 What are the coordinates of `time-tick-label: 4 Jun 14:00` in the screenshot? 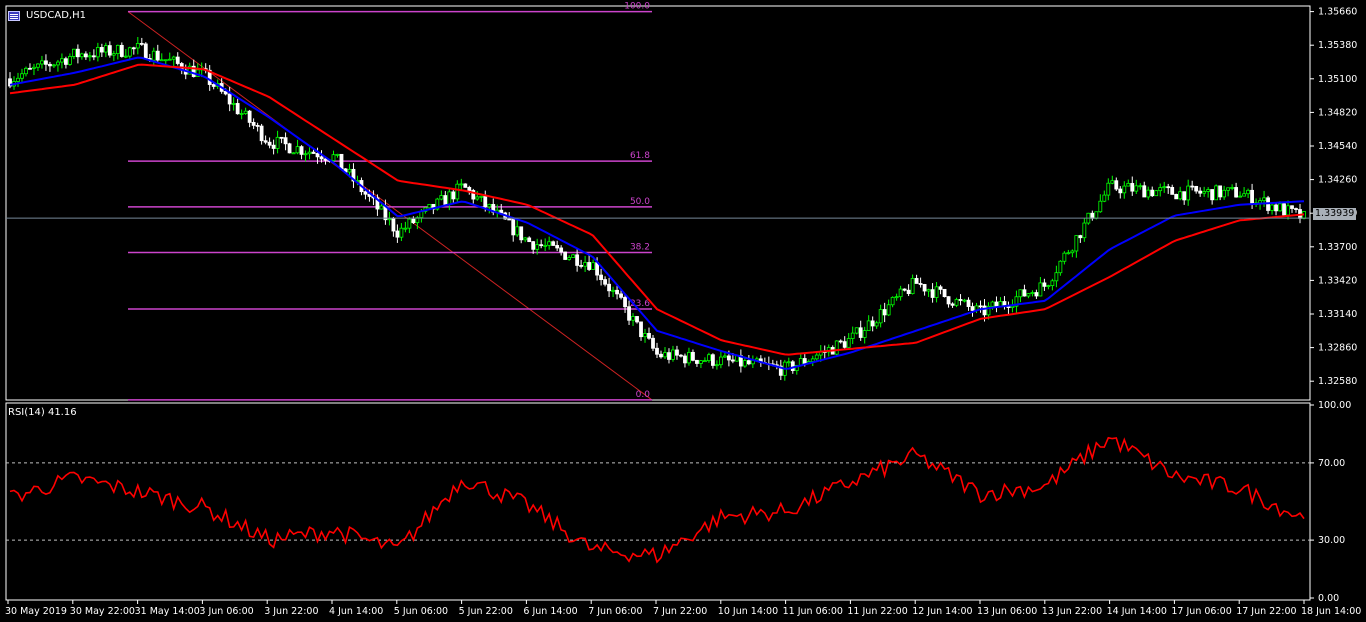 It's located at (356, 611).